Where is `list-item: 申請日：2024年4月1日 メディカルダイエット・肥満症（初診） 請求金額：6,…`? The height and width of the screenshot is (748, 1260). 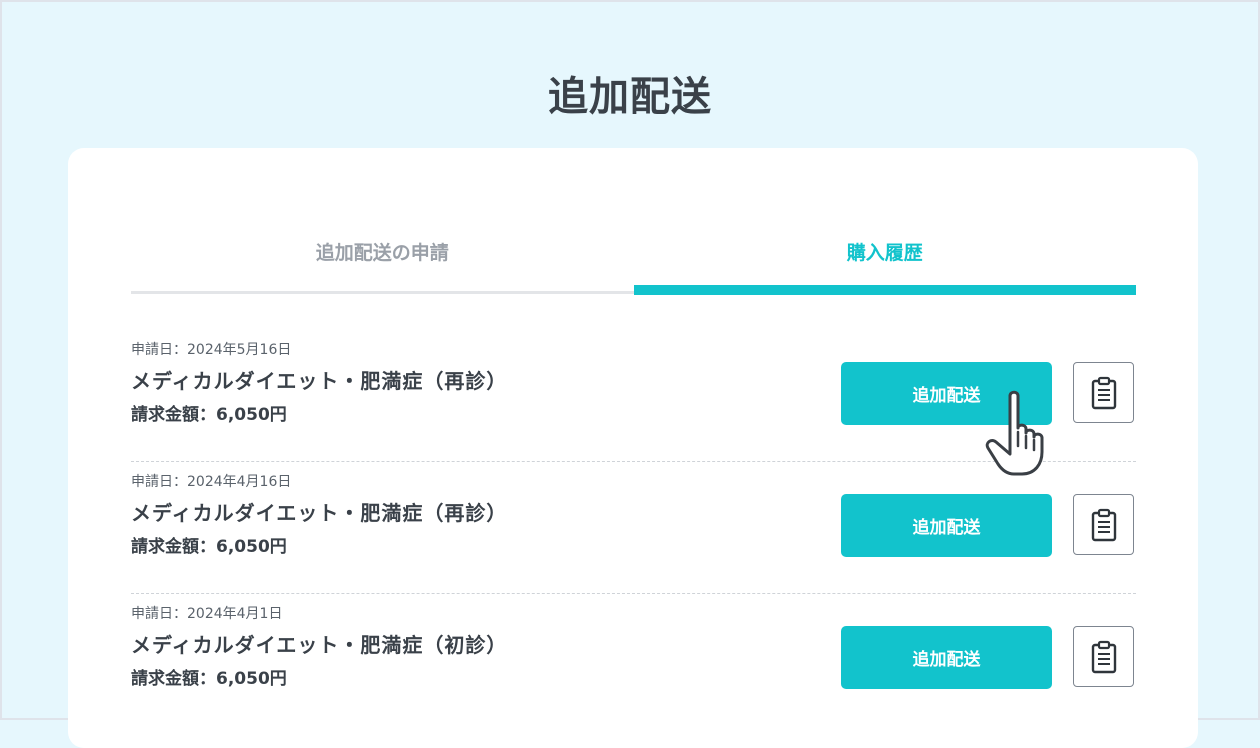 list-item: 申請日：2024年4月1日 メディカルダイエット・肥満症（初診） 請求金額：6,… is located at coordinates (633, 660).